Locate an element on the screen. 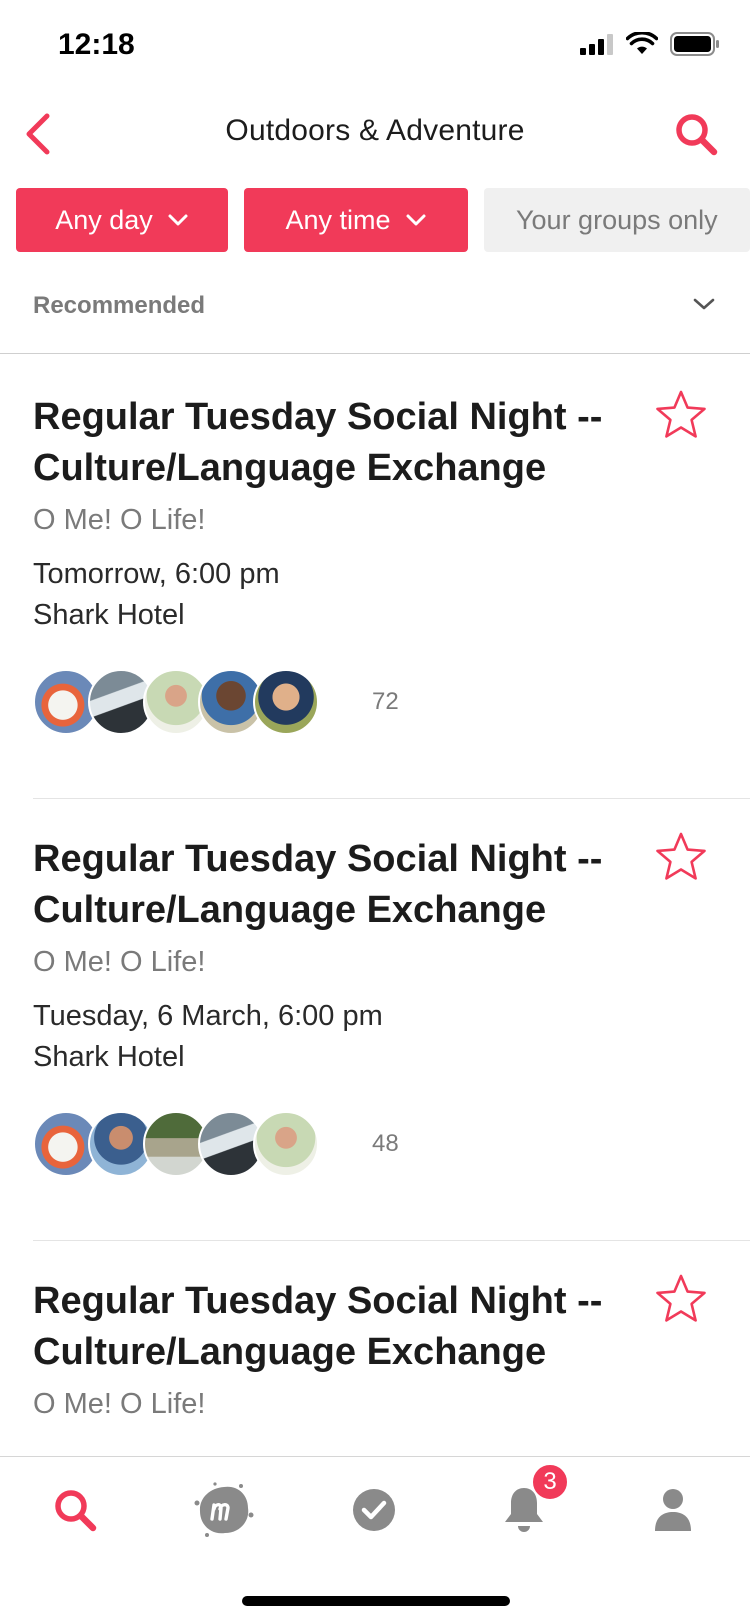 Image resolution: width=750 pixels, height=1624 pixels. attendee-count: 72 is located at coordinates (385, 701).